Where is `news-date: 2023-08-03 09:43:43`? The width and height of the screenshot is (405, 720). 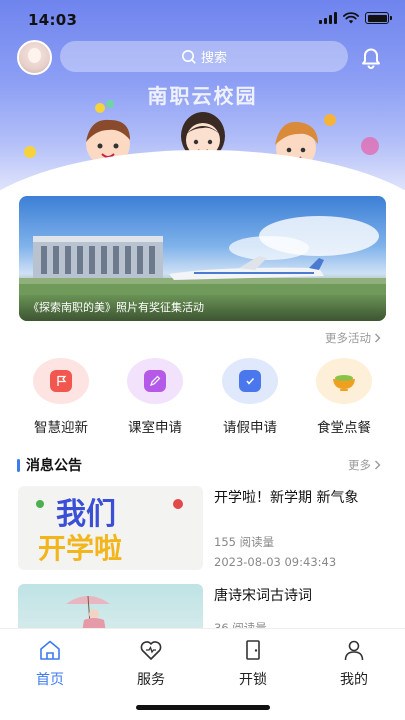
news-date: 2023-08-03 09:43:43 is located at coordinates (275, 562).